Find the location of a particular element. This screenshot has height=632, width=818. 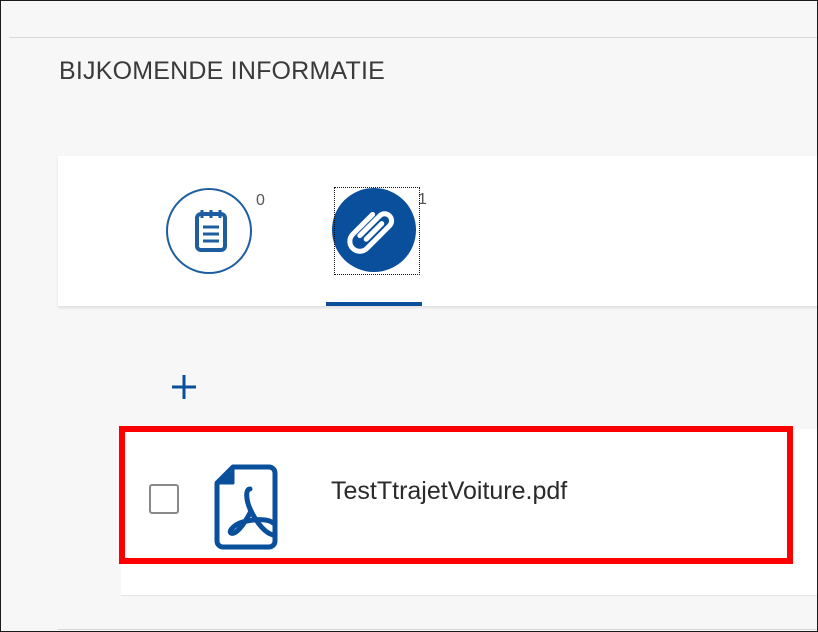

tab-attachments: 1 is located at coordinates (376, 233).